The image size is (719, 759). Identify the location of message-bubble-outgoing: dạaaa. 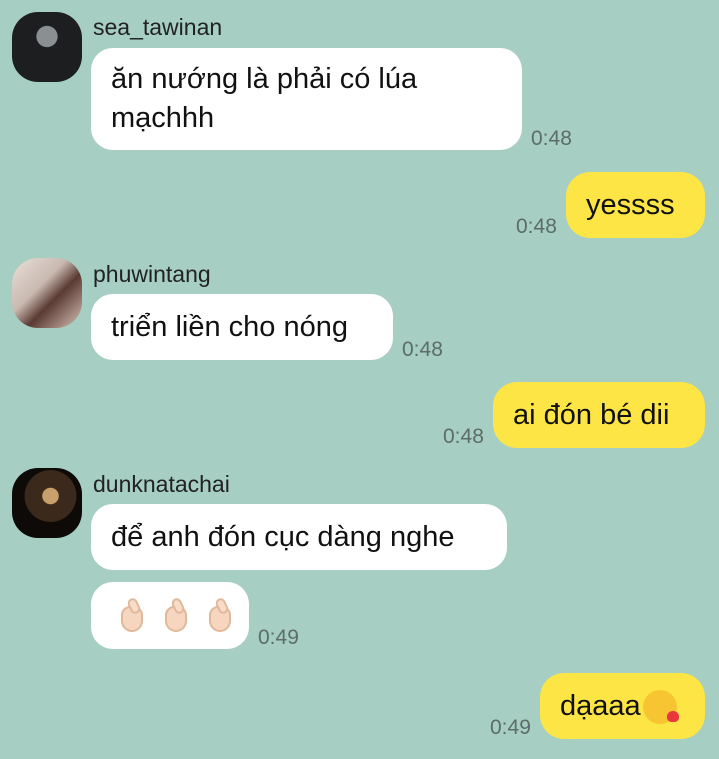
(622, 706).